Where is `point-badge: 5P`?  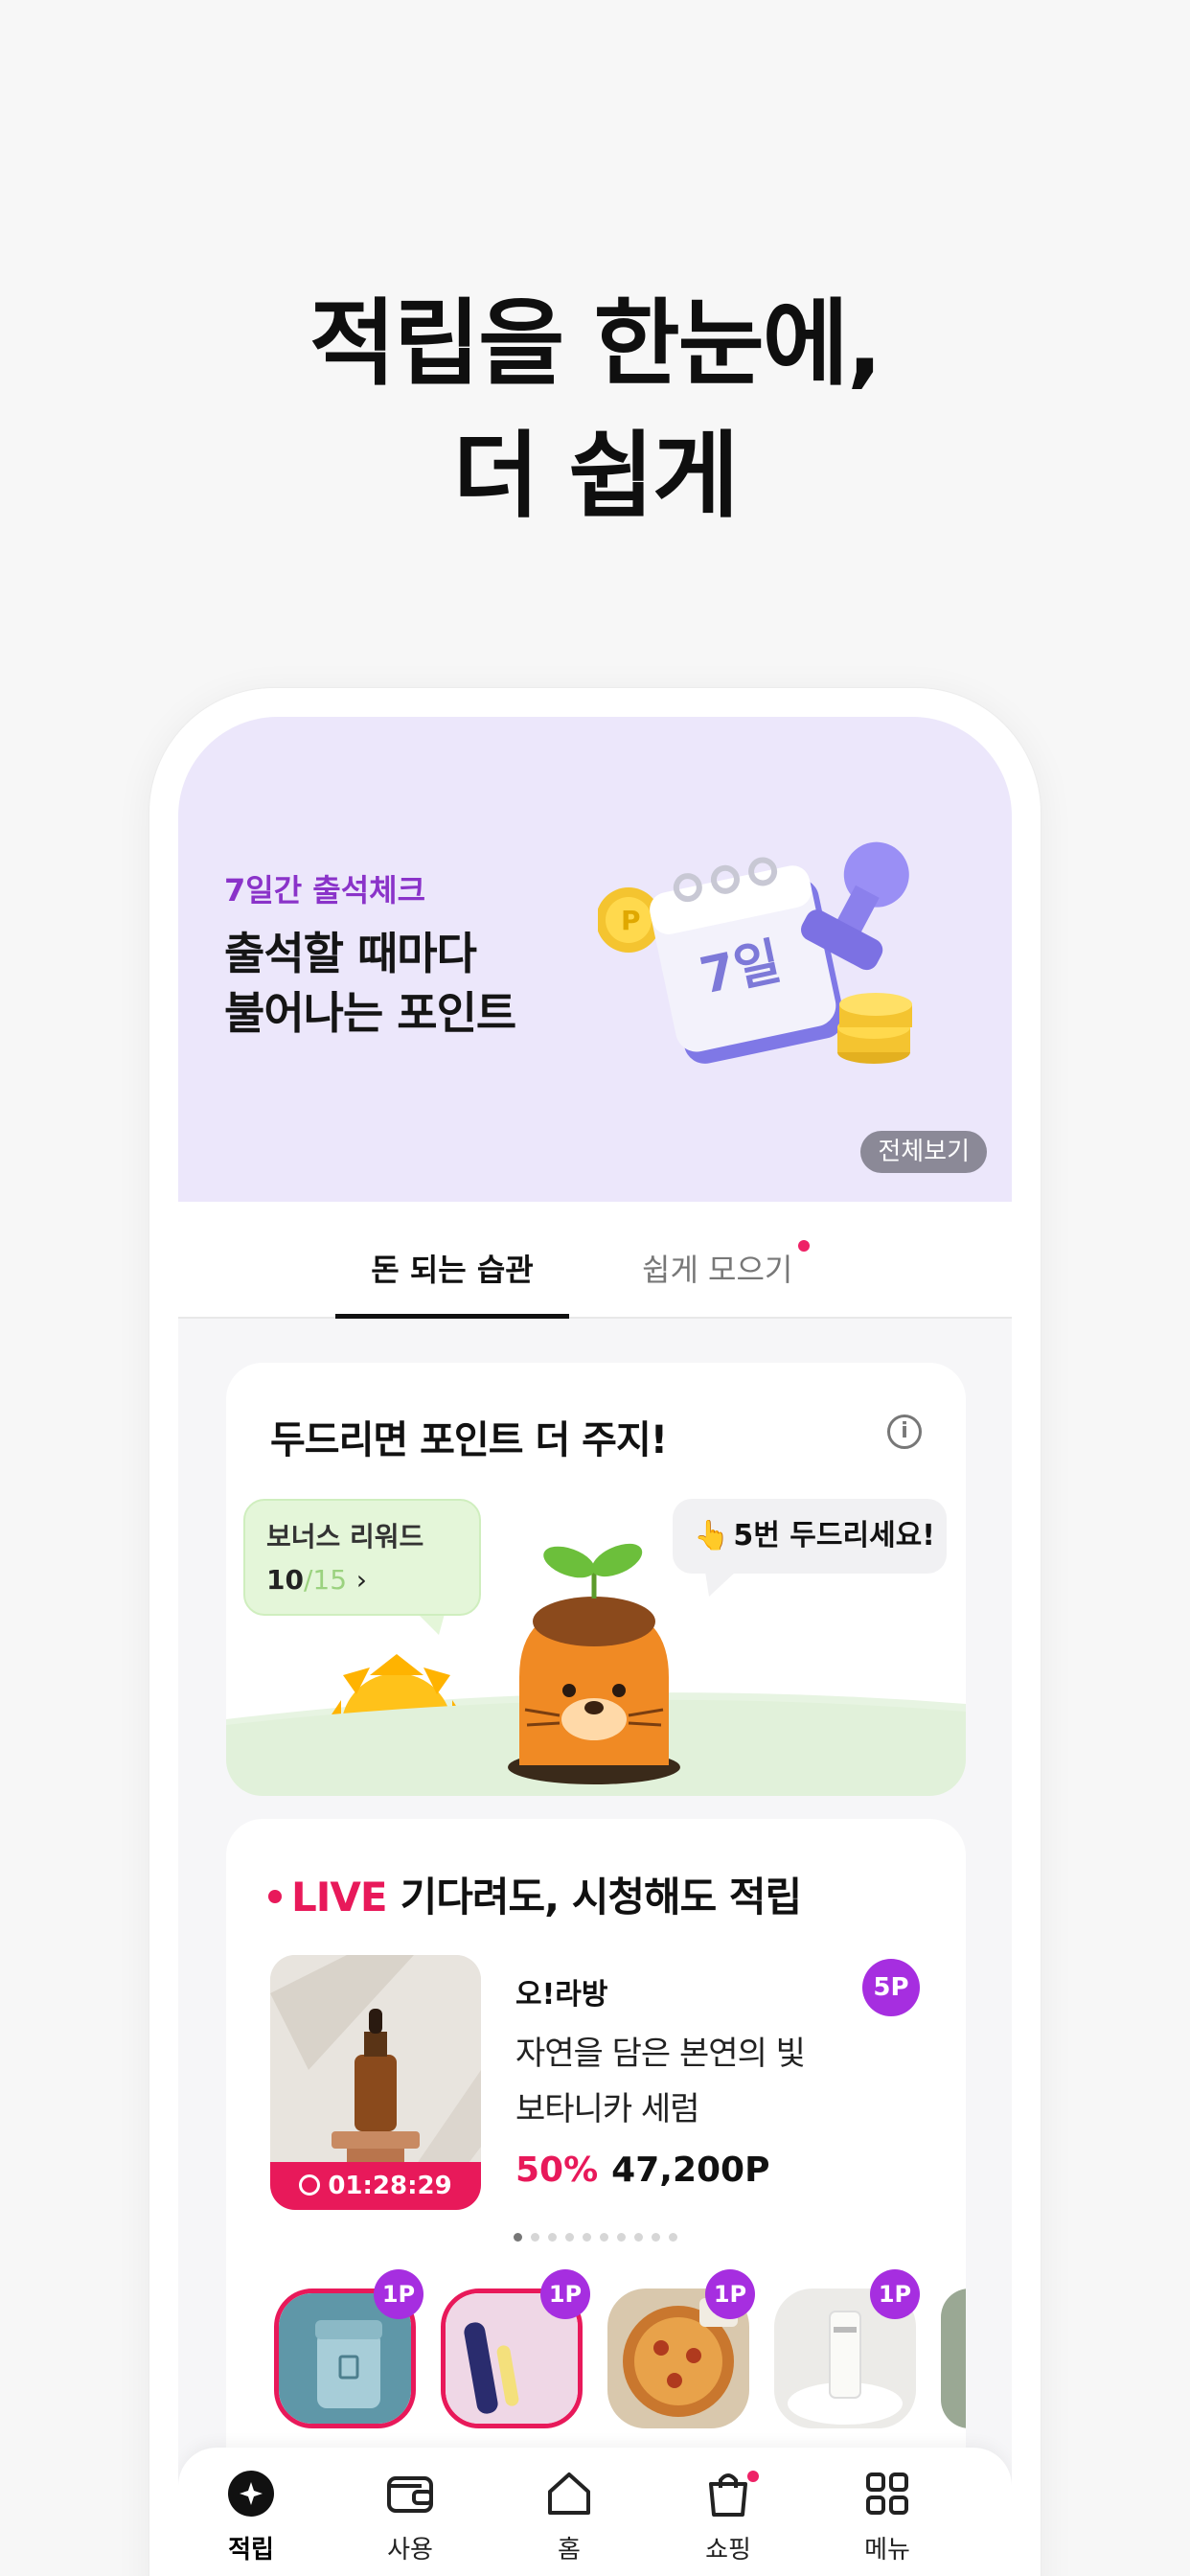
point-badge: 5P is located at coordinates (891, 1988).